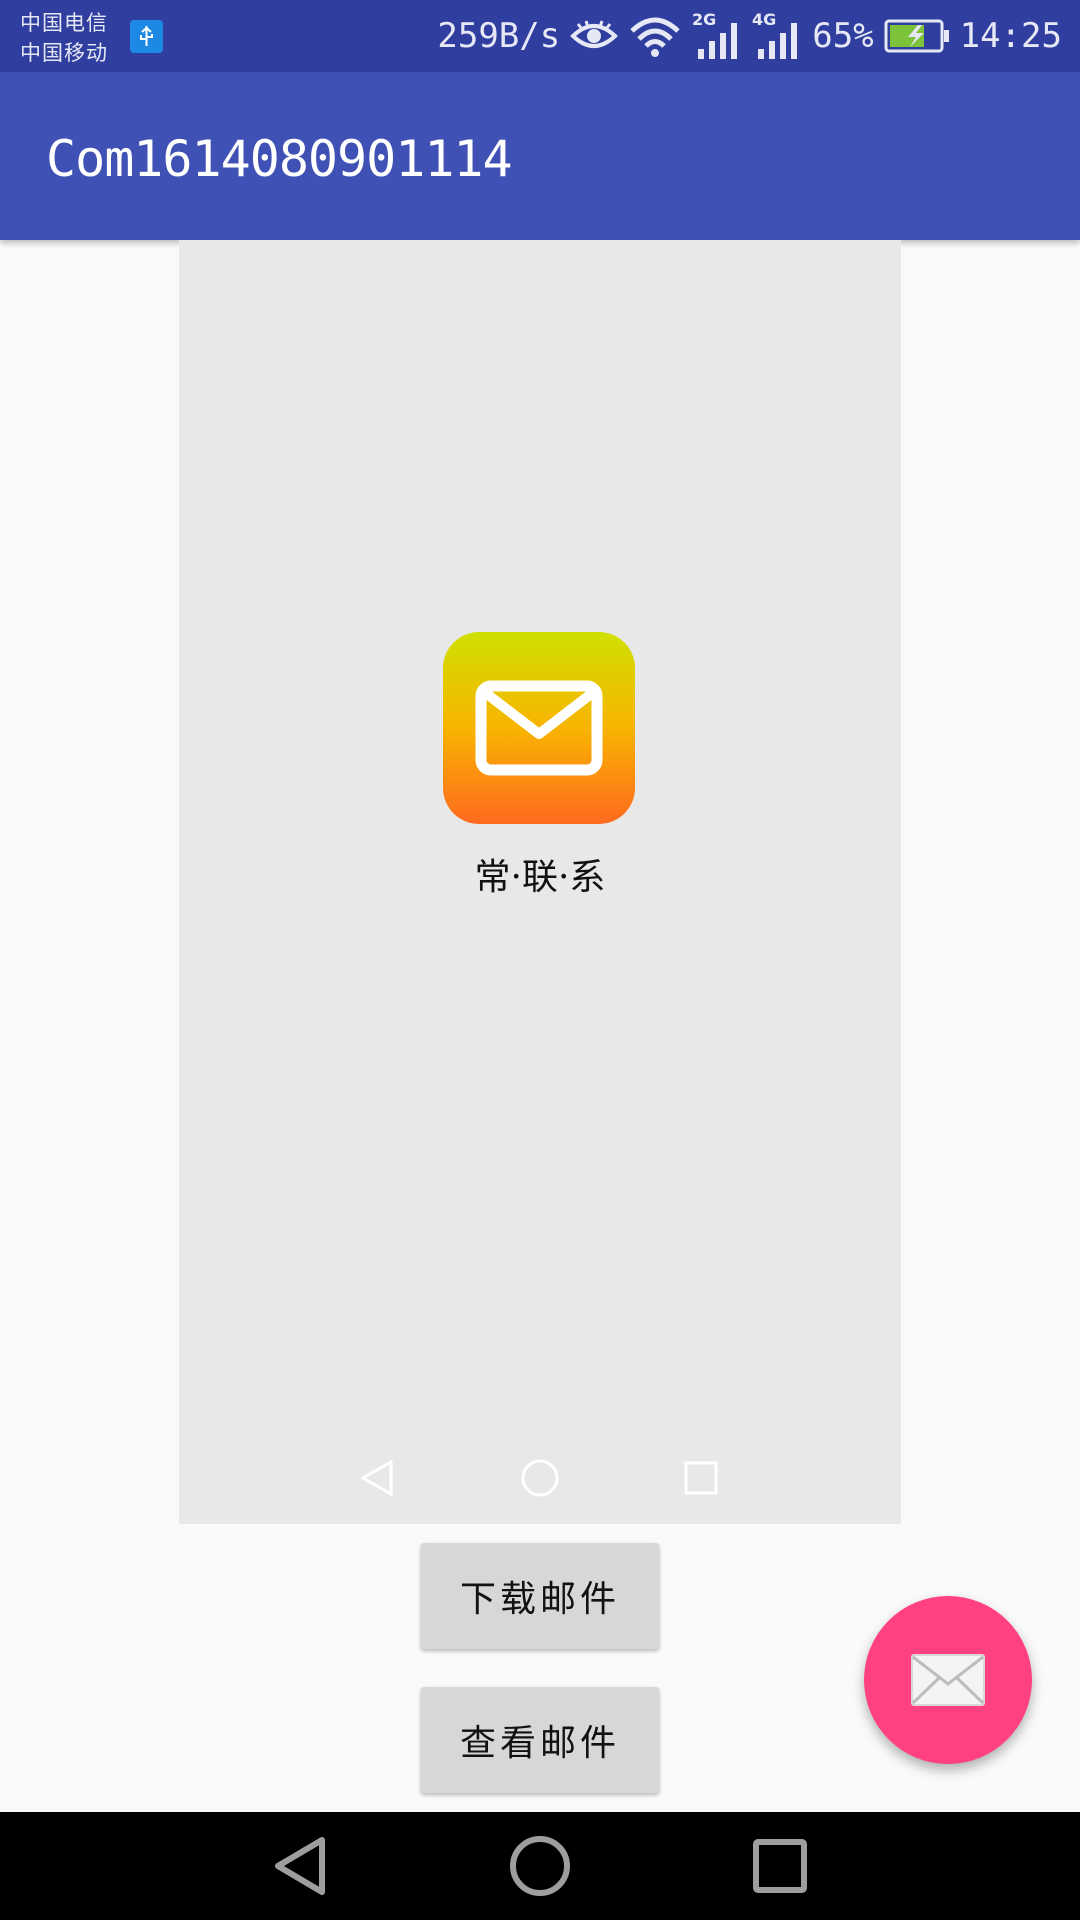 Image resolution: width=1080 pixels, height=1920 pixels. I want to click on clock: 14:25, so click(1010, 36).